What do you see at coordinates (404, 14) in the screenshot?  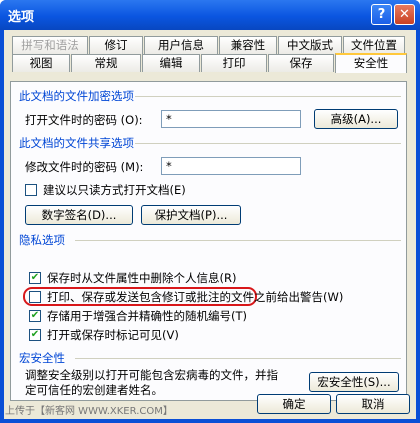 I see `close-icon: ✕` at bounding box center [404, 14].